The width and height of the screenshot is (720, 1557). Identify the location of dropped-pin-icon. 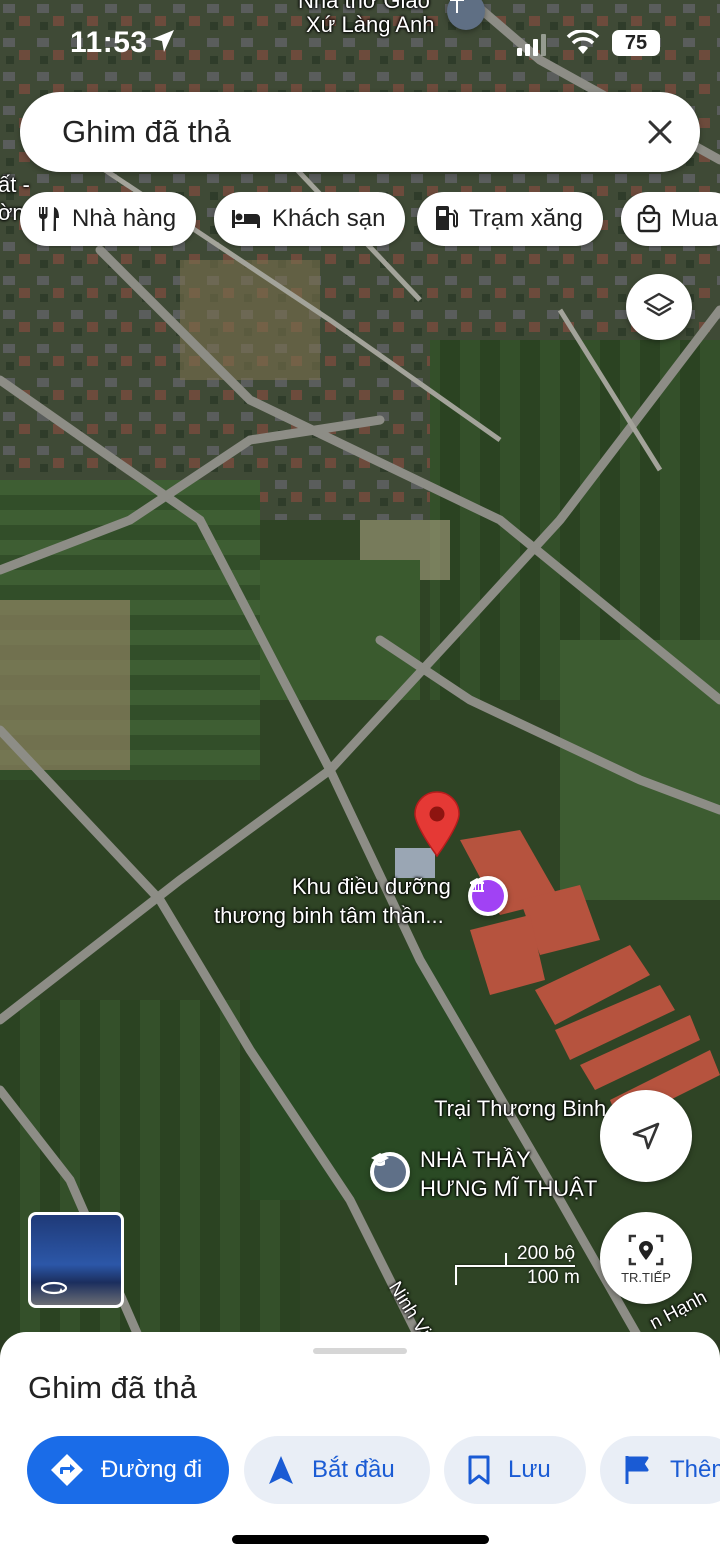
(437, 824).